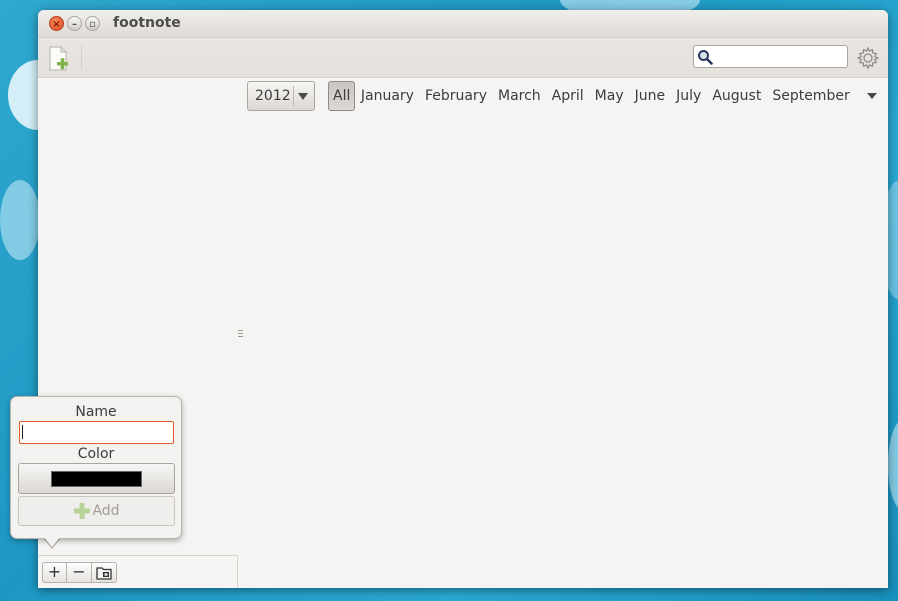 The height and width of the screenshot is (601, 898). Describe the element at coordinates (650, 96) in the screenshot. I see `month-tab-june: June` at that location.